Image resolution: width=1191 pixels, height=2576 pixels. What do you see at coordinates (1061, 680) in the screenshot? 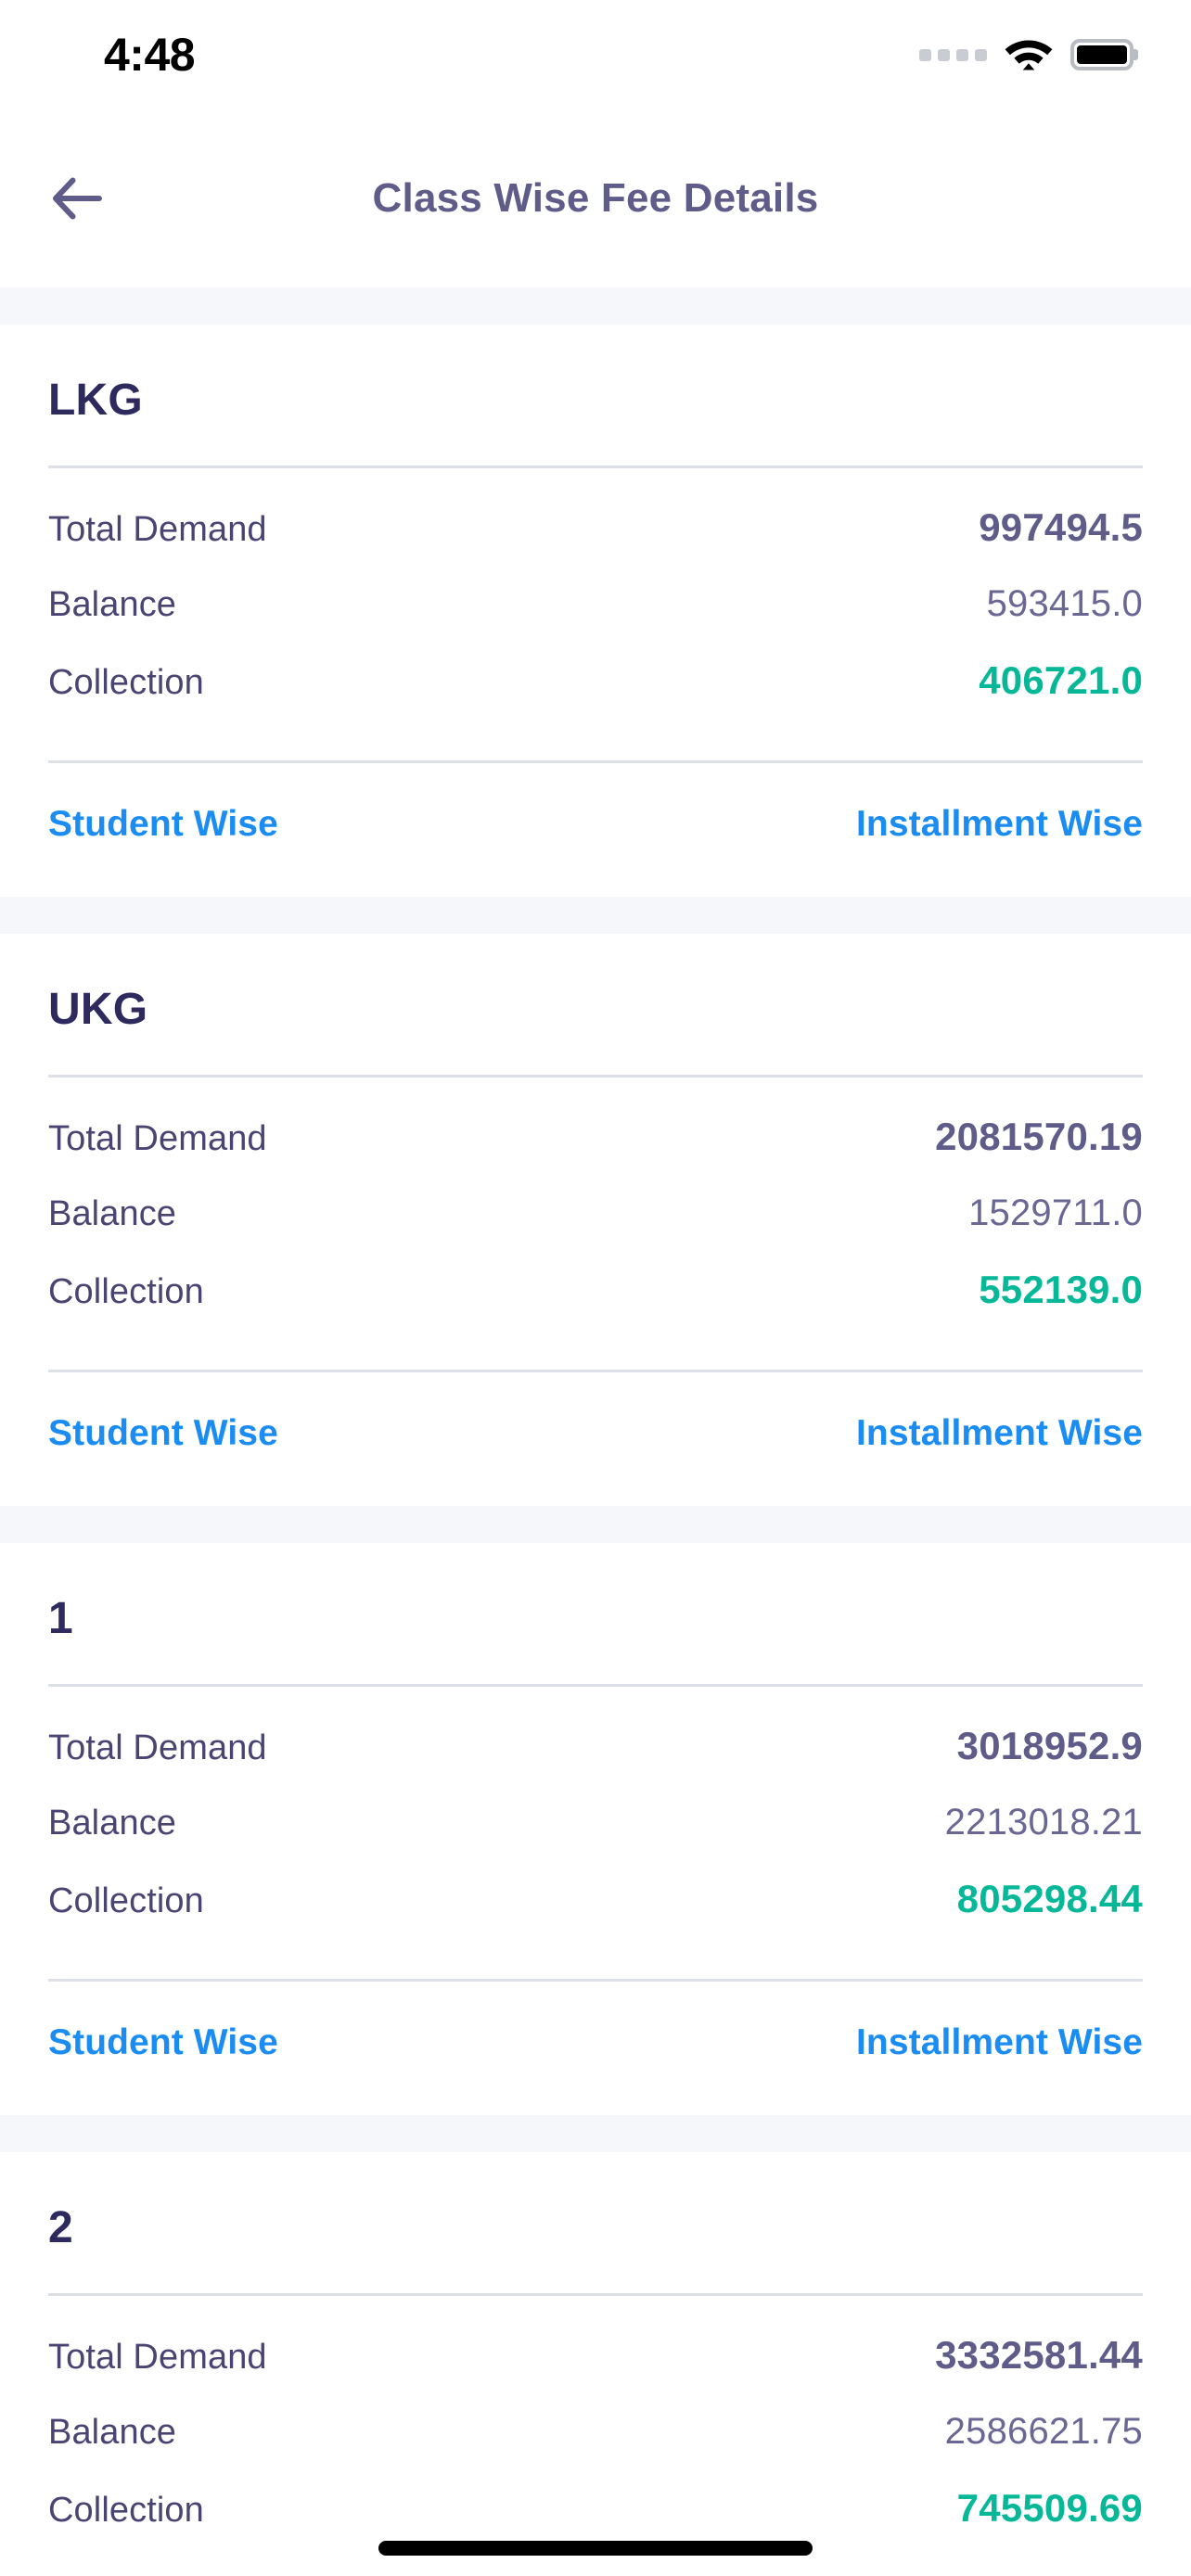
I see `row-value-collection: 406721.0` at bounding box center [1061, 680].